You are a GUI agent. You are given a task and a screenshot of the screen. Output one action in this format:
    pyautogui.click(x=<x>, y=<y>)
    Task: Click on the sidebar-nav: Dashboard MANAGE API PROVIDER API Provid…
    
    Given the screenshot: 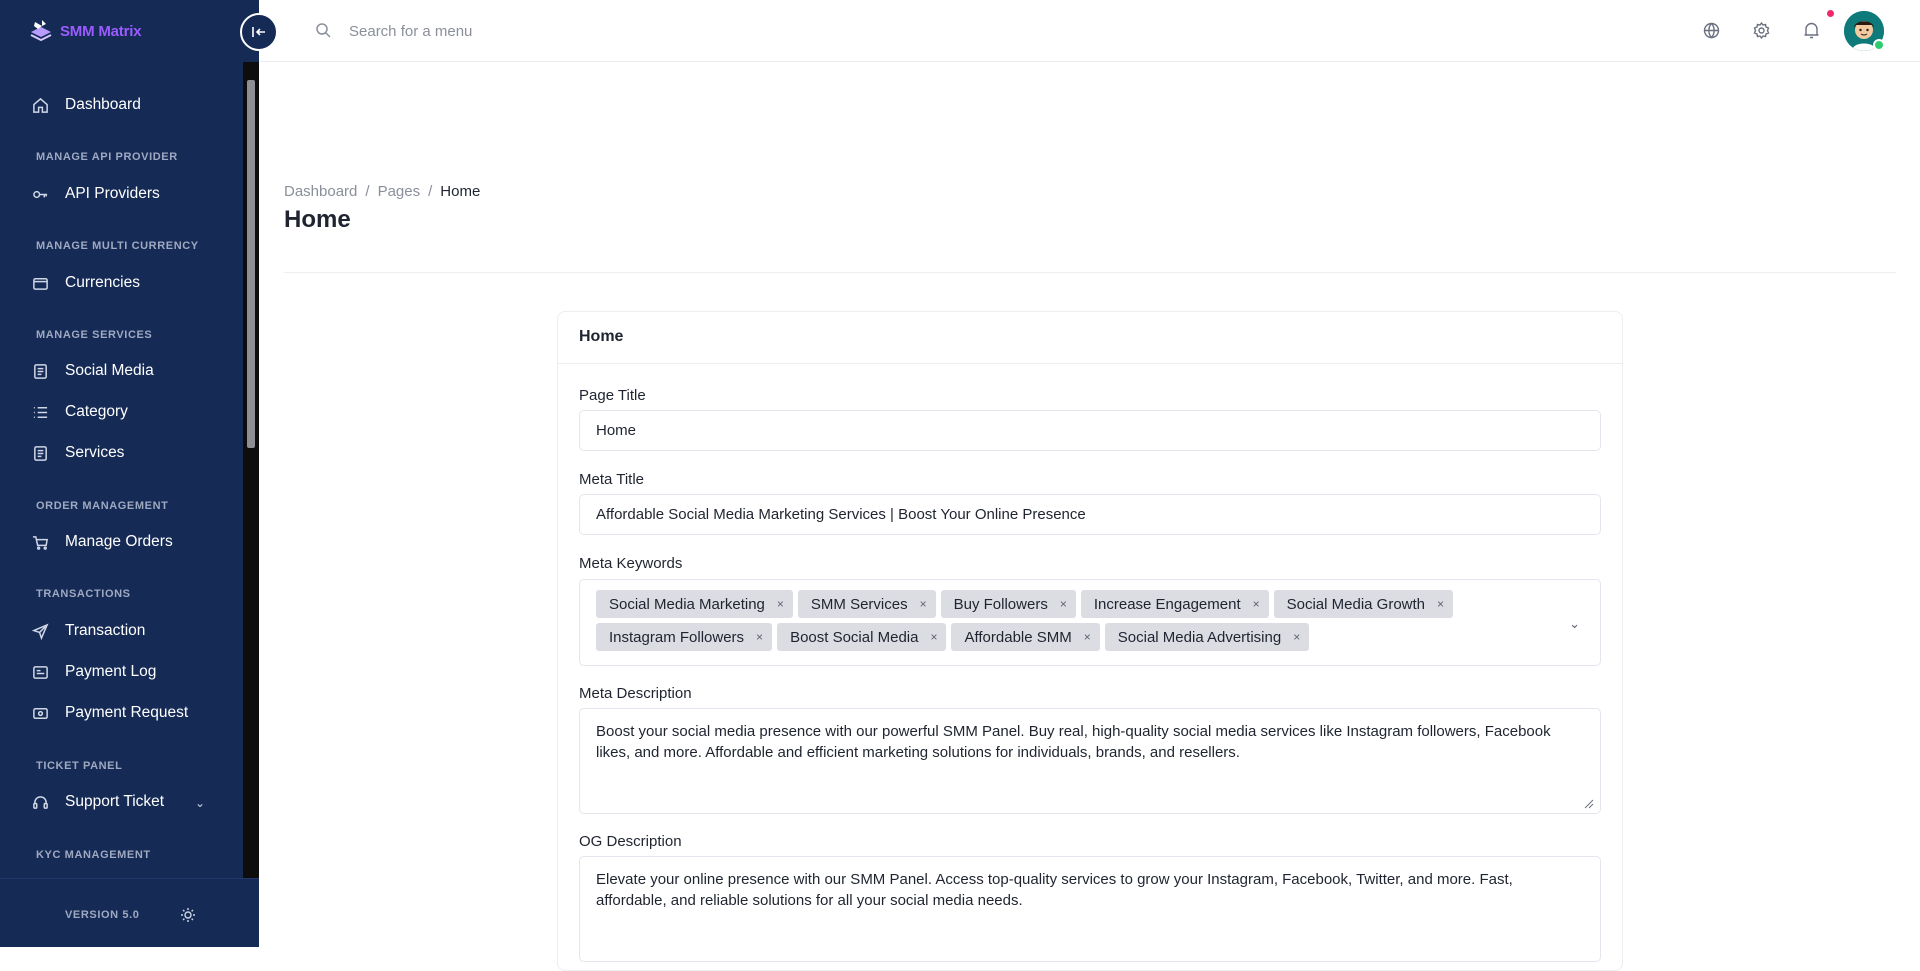 What is the action you would take?
    pyautogui.click(x=121, y=478)
    